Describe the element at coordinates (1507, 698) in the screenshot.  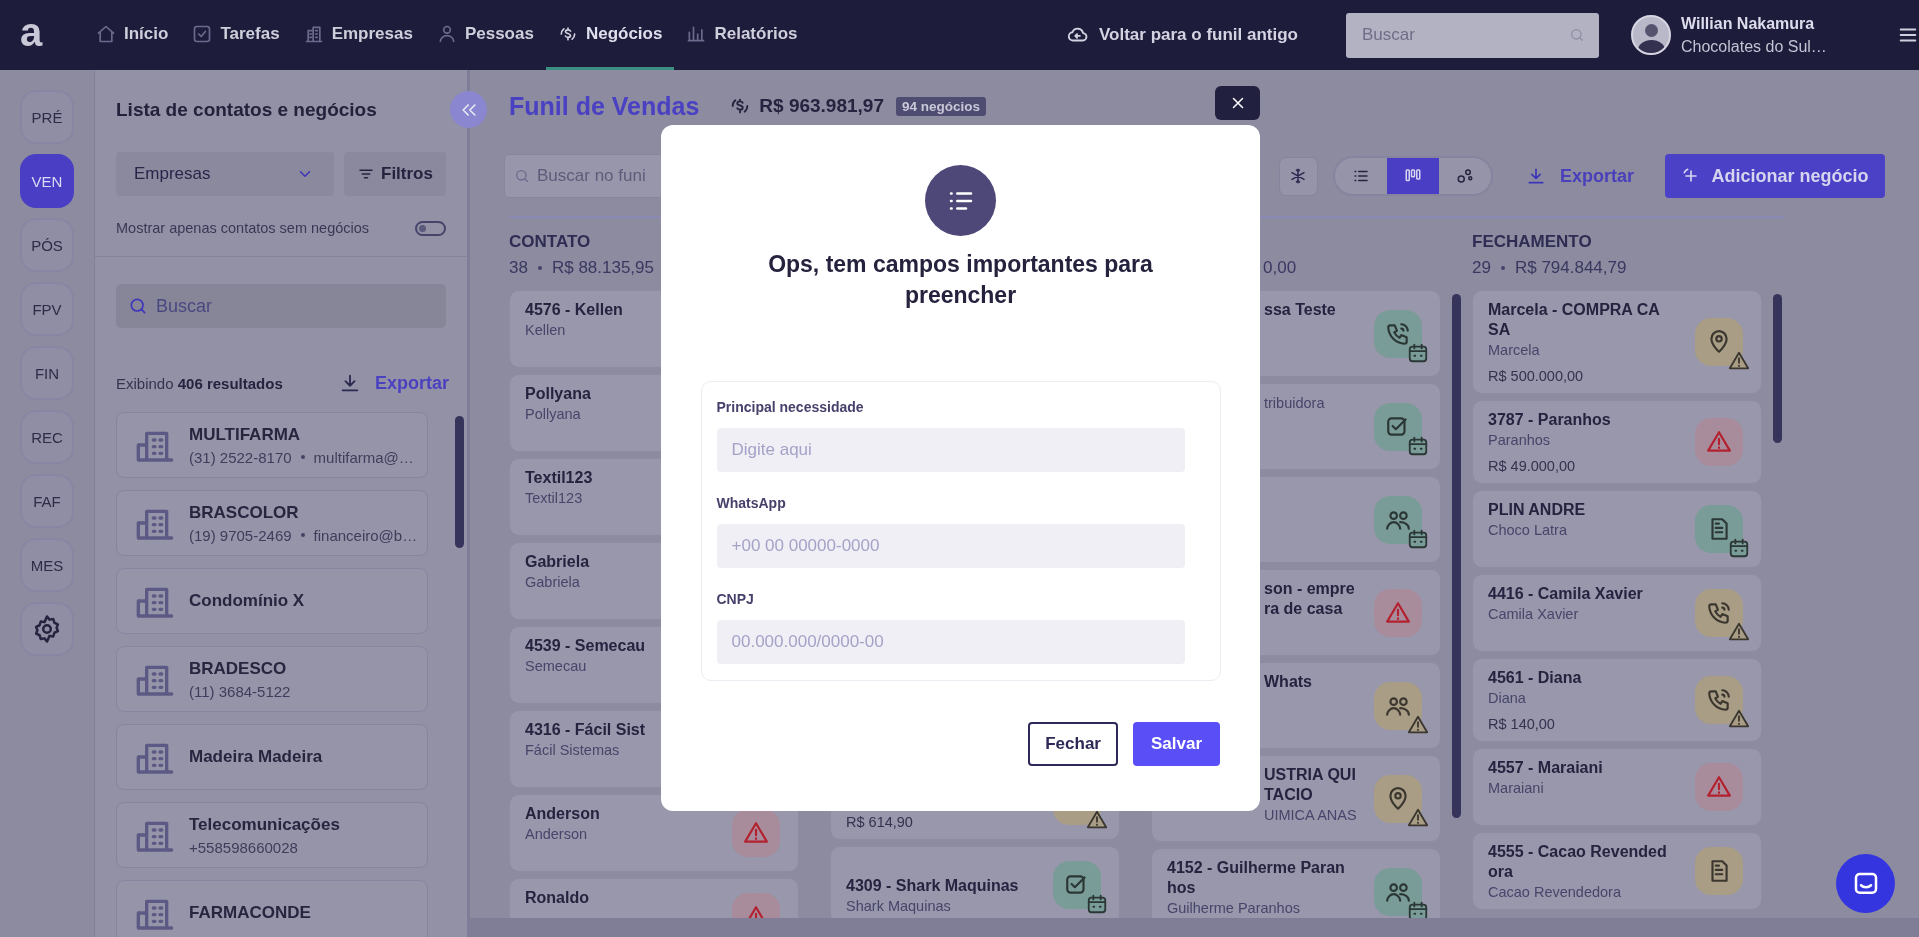
I see `contact-name: Diana` at that location.